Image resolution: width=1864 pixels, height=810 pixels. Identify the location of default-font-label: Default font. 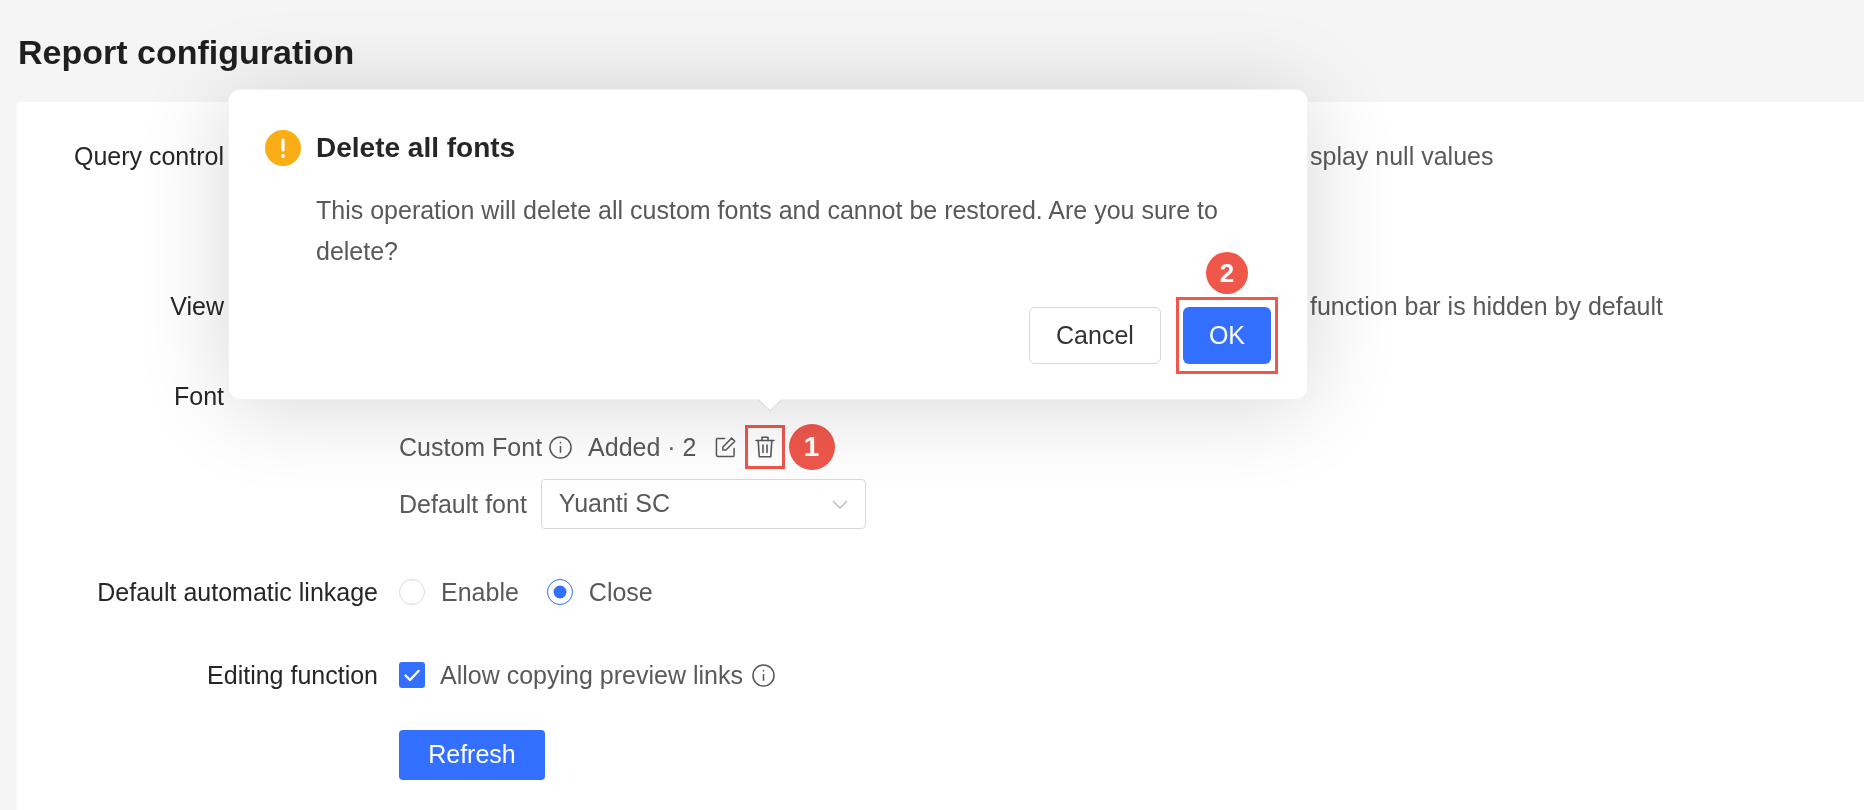
(463, 504).